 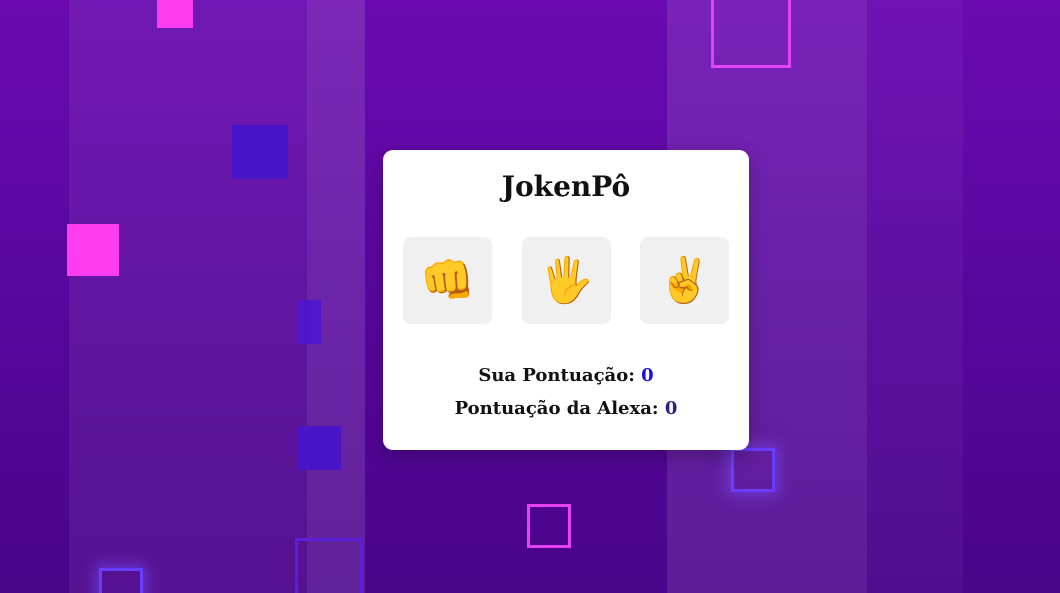 I want to click on player-score-label: Sua Pontuação:, so click(x=556, y=375).